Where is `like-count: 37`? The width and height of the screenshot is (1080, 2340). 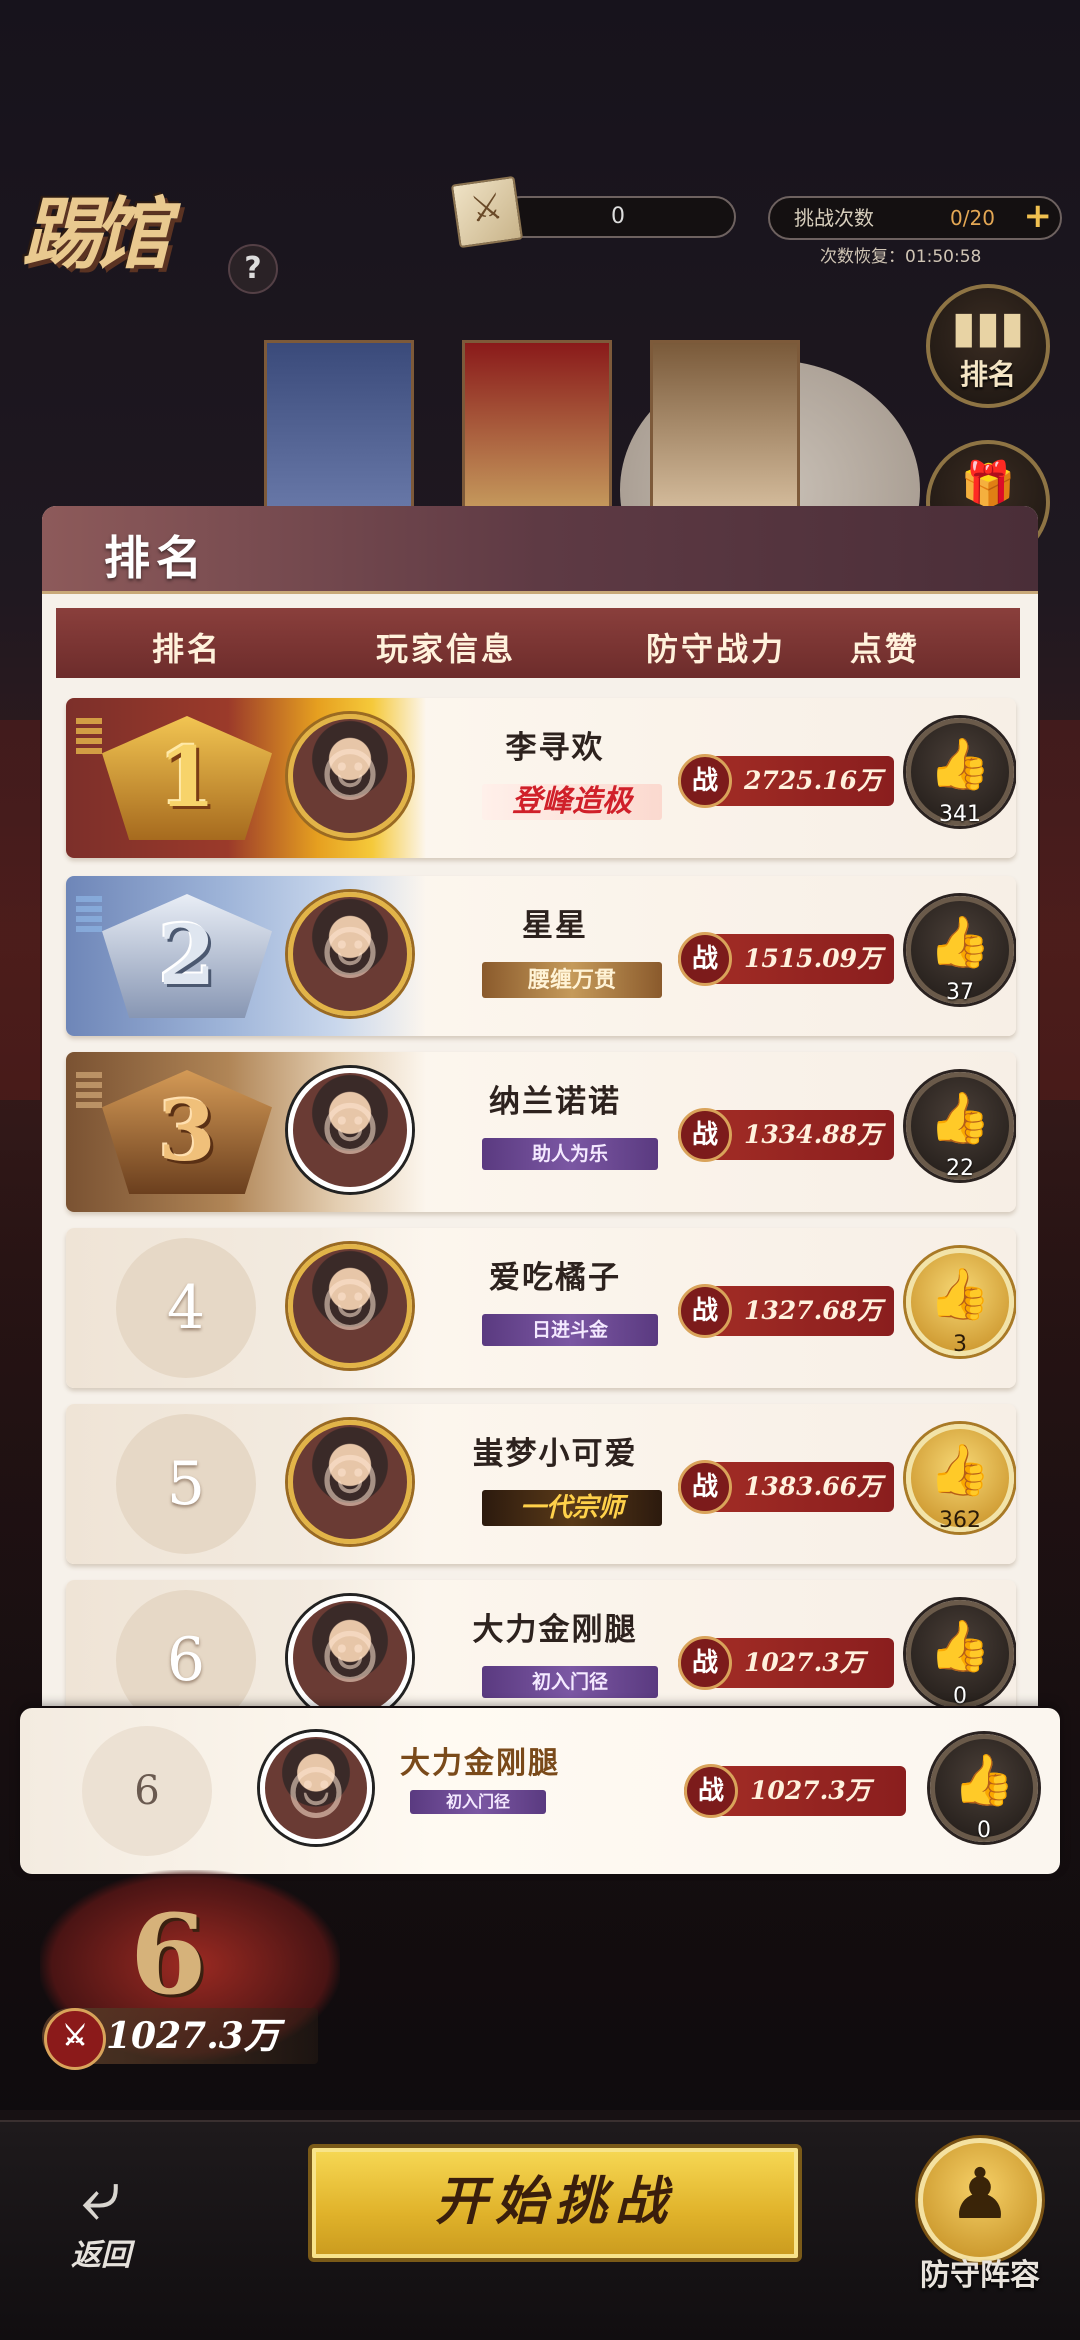
like-count: 37 is located at coordinates (960, 992).